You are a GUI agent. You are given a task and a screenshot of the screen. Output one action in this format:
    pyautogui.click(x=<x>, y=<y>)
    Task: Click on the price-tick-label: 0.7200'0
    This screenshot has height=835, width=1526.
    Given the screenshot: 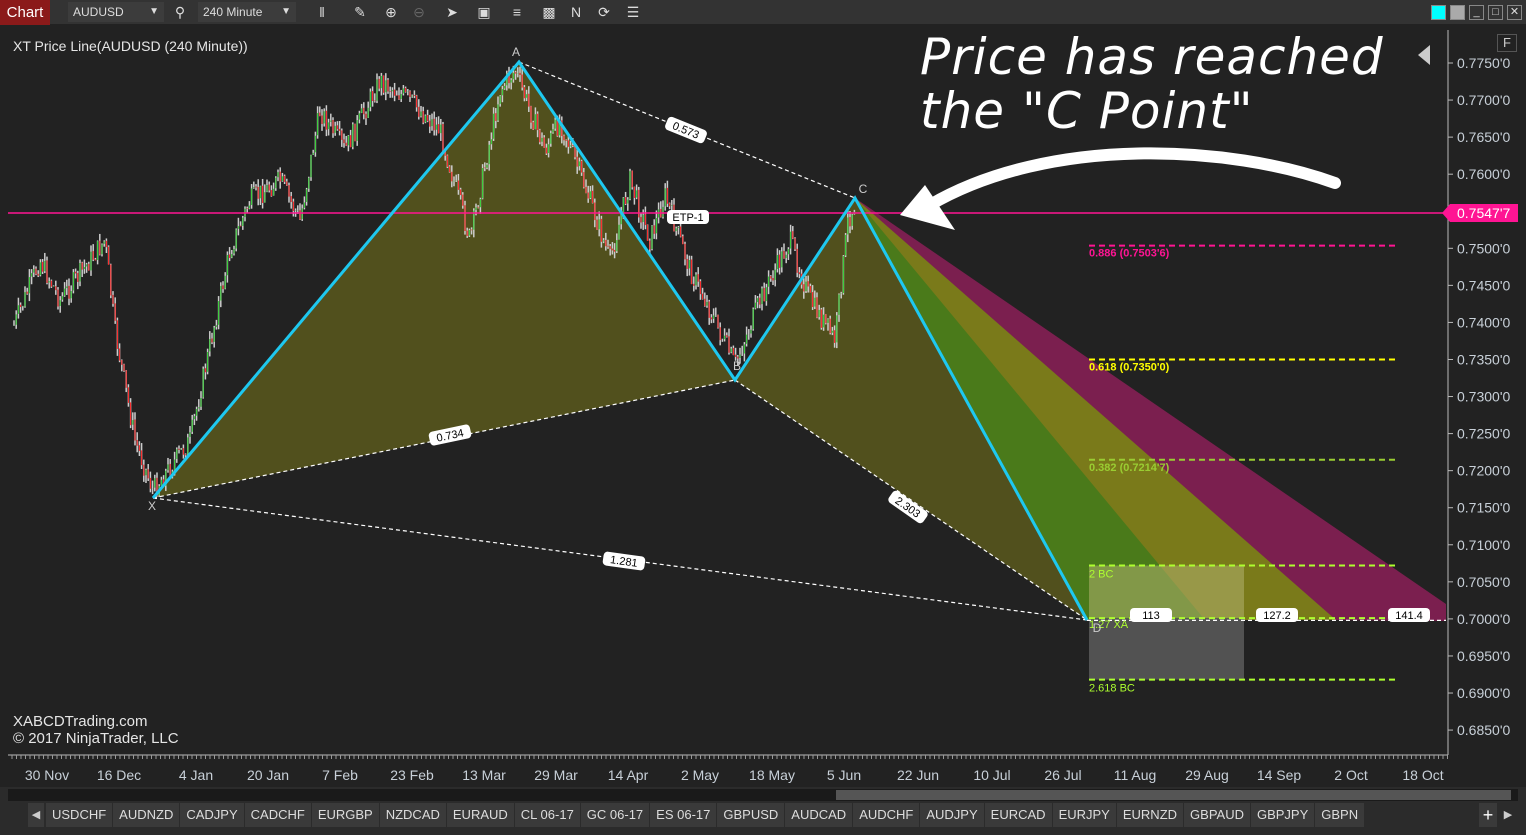 What is the action you would take?
    pyautogui.click(x=1483, y=471)
    